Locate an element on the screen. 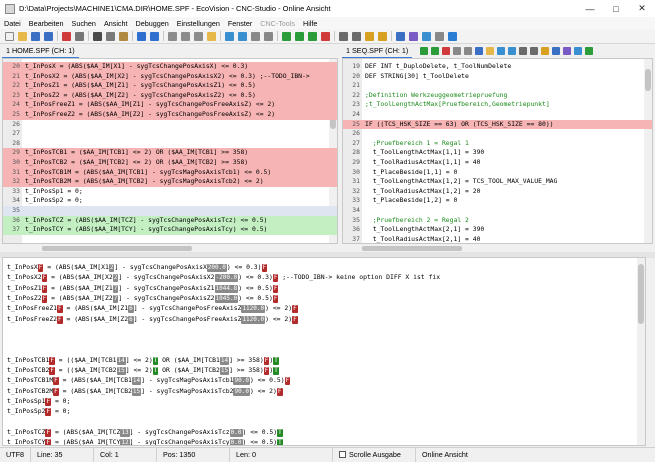 This screenshot has height=462, width=655. code-line: 24 is located at coordinates (497, 115).